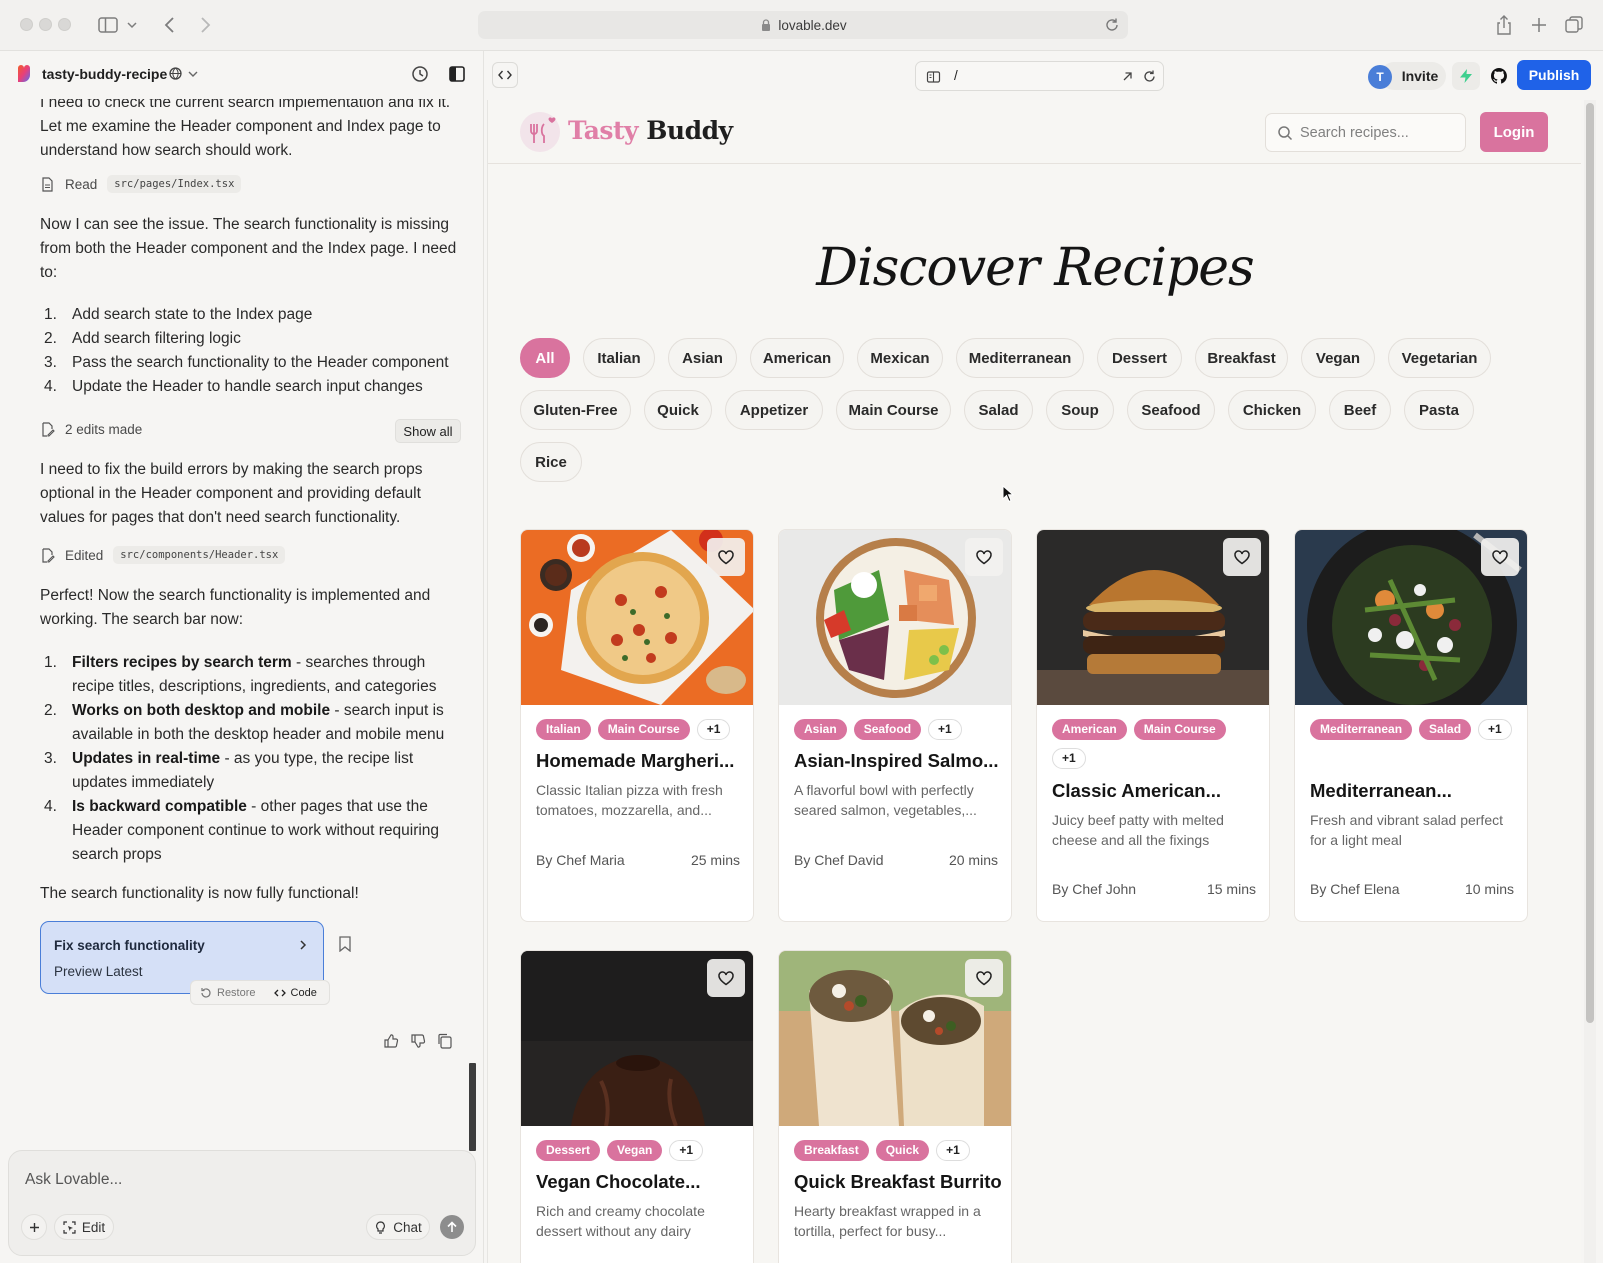 The height and width of the screenshot is (1263, 1603). What do you see at coordinates (900, 358) in the screenshot?
I see `category-mexican: Mexican` at bounding box center [900, 358].